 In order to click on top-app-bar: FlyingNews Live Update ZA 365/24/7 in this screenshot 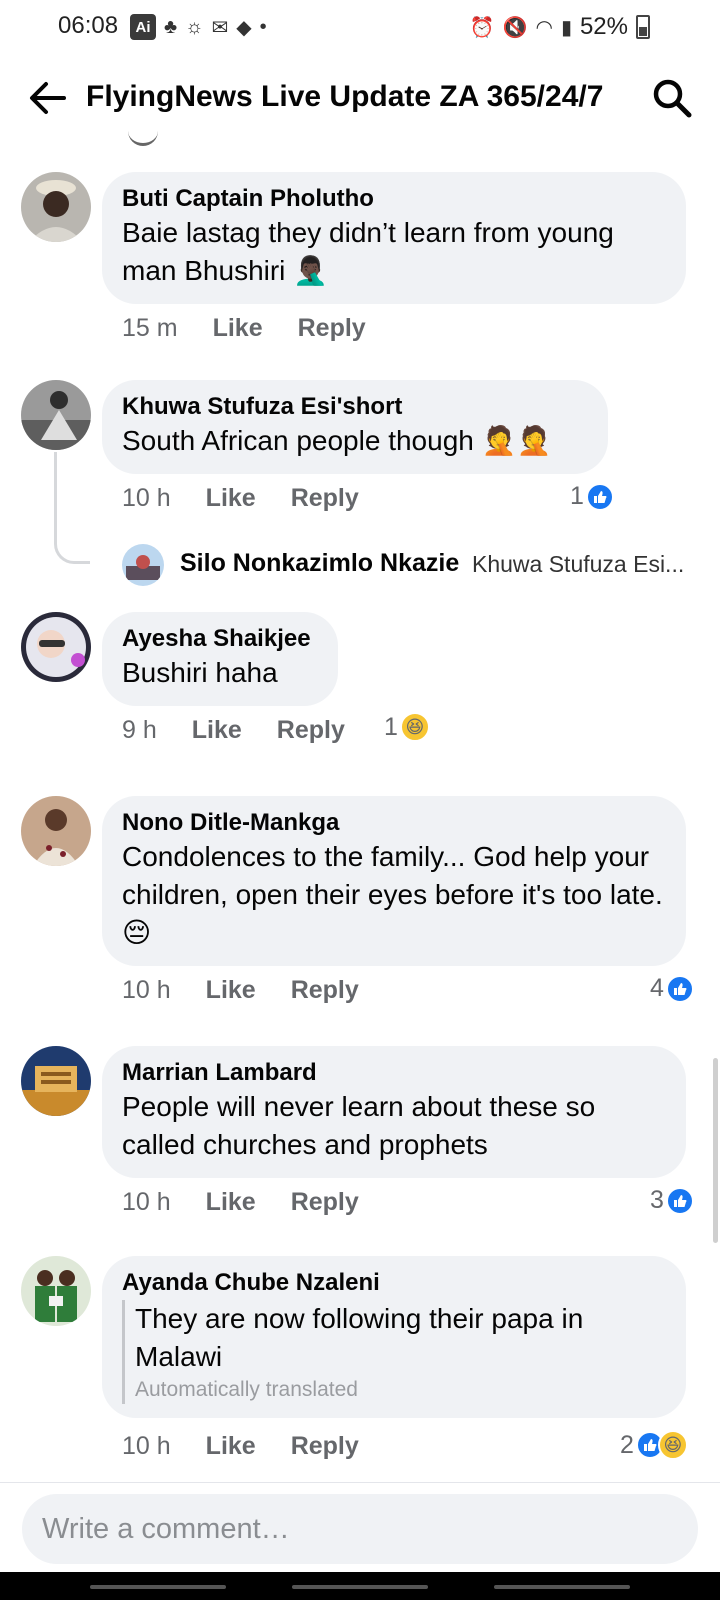, I will do `click(360, 97)`.